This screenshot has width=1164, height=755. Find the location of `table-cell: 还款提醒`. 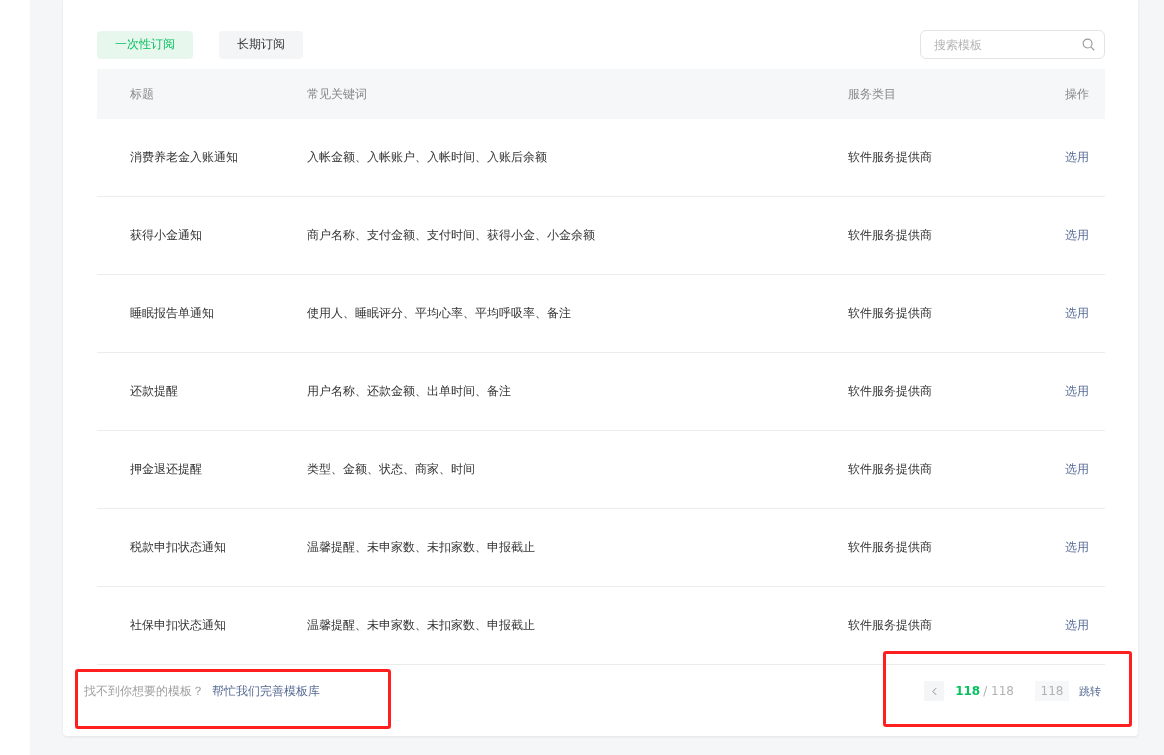

table-cell: 还款提醒 is located at coordinates (154, 391).